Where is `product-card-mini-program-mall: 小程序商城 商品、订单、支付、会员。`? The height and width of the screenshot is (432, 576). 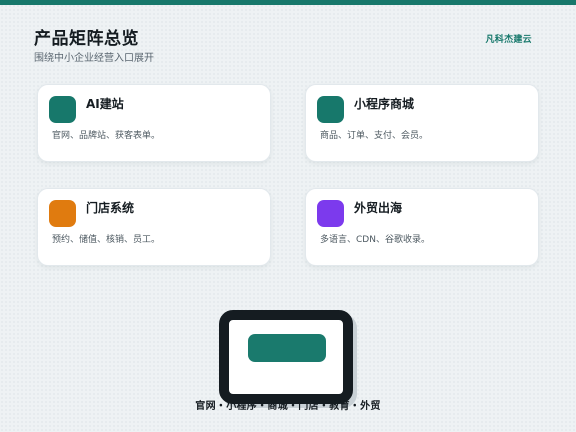
product-card-mini-program-mall: 小程序商城 商品、订单、支付、会员。 is located at coordinates (422, 123).